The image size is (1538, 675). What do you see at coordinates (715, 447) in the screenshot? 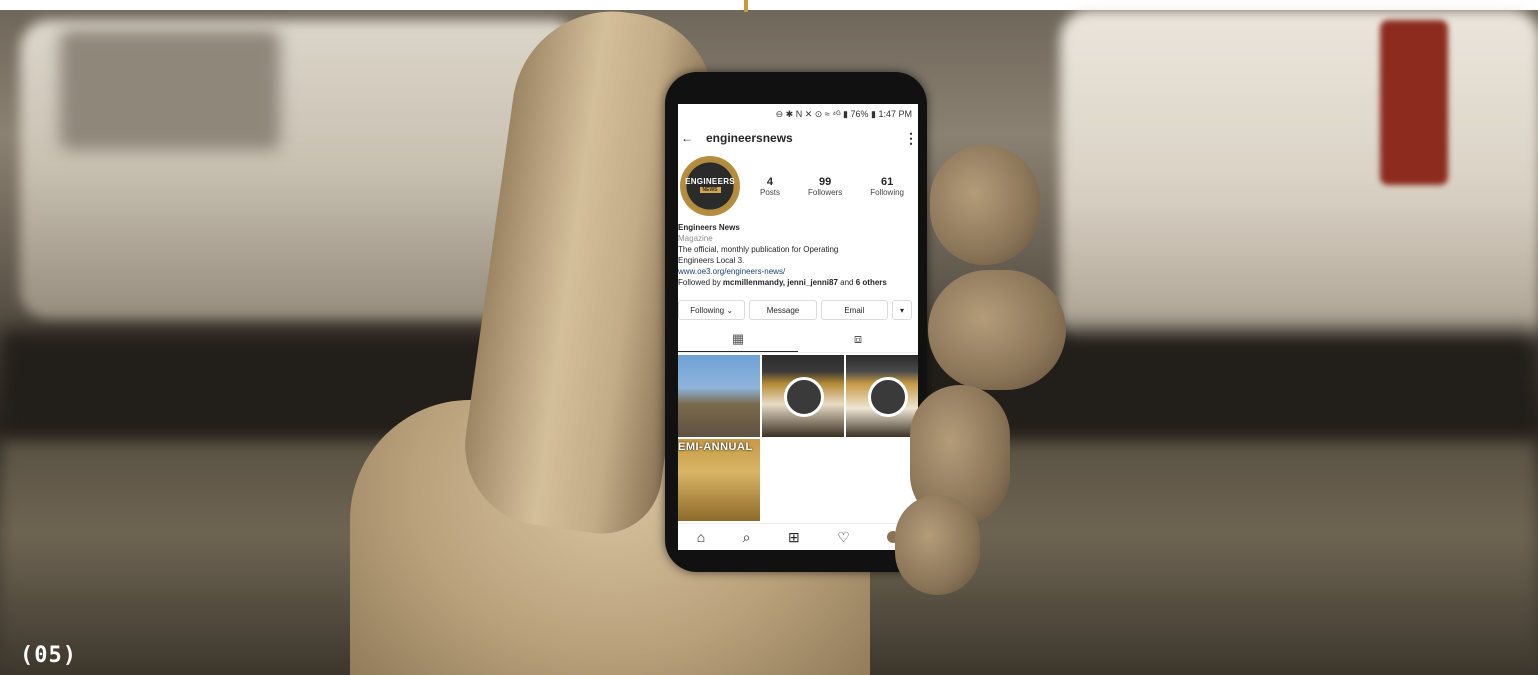
I see `post-tile-text: EMI-ANNUAL` at bounding box center [715, 447].